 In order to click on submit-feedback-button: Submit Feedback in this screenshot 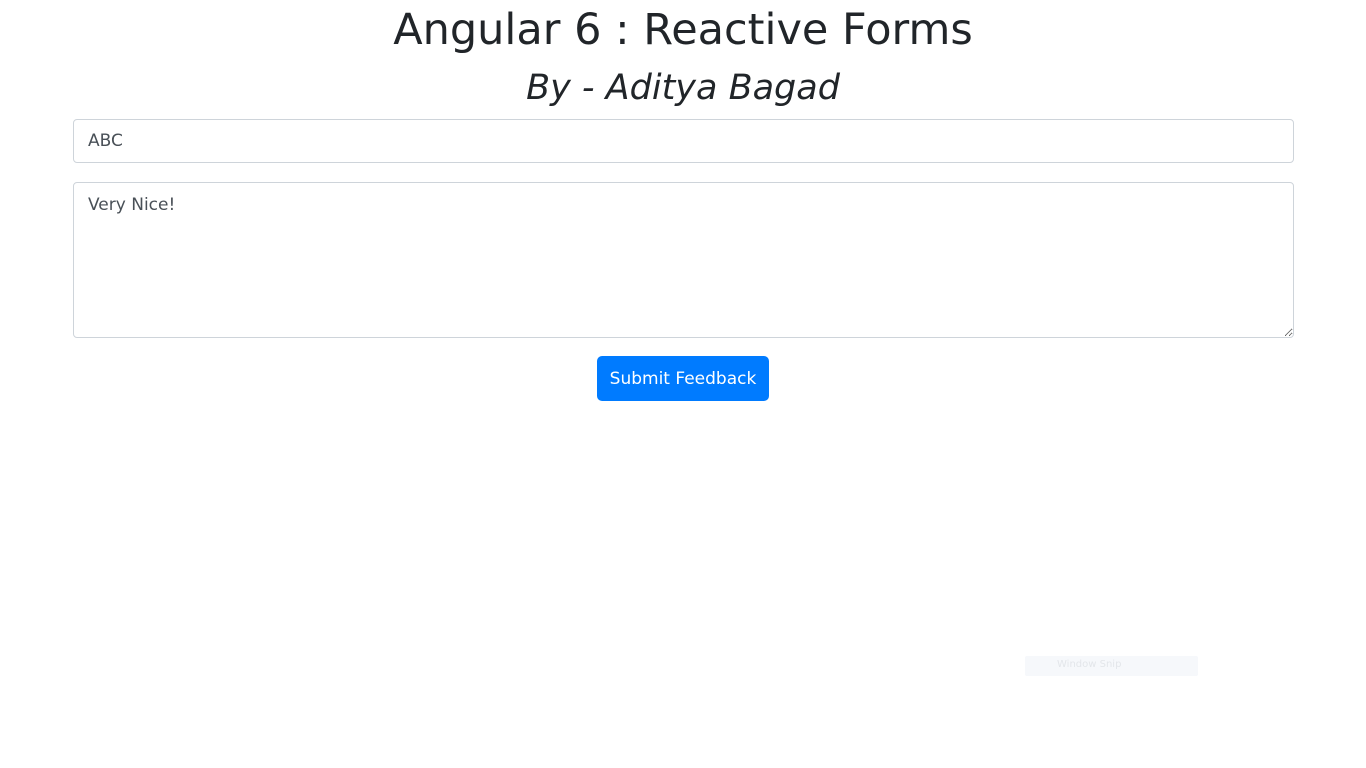, I will do `click(683, 378)`.